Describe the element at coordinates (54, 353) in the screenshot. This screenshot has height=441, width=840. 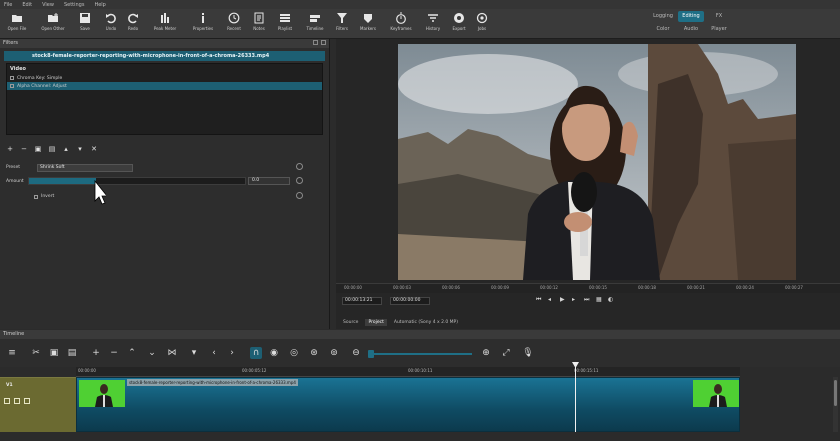
I see `tl-copy-icon: ▣` at that location.